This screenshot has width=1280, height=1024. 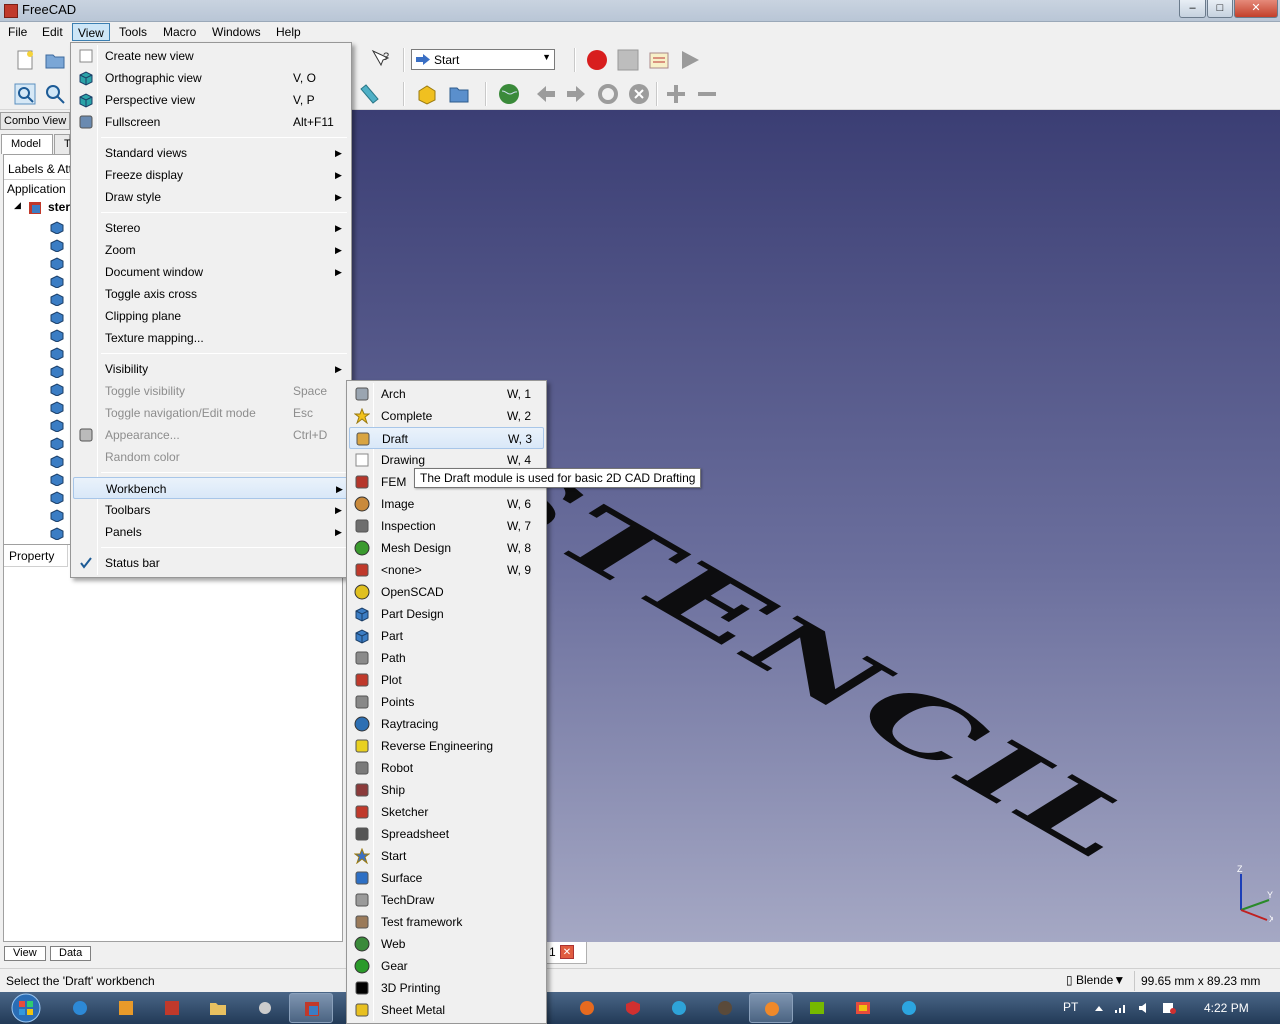 What do you see at coordinates (597, 60) in the screenshot?
I see `record-macro-icon` at bounding box center [597, 60].